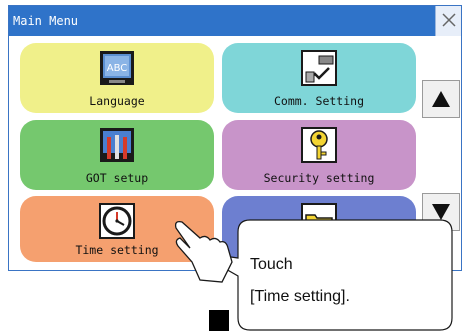 The width and height of the screenshot is (462, 331). Describe the element at coordinates (300, 296) in the screenshot. I see `callout-line2: [Time setting].` at that location.